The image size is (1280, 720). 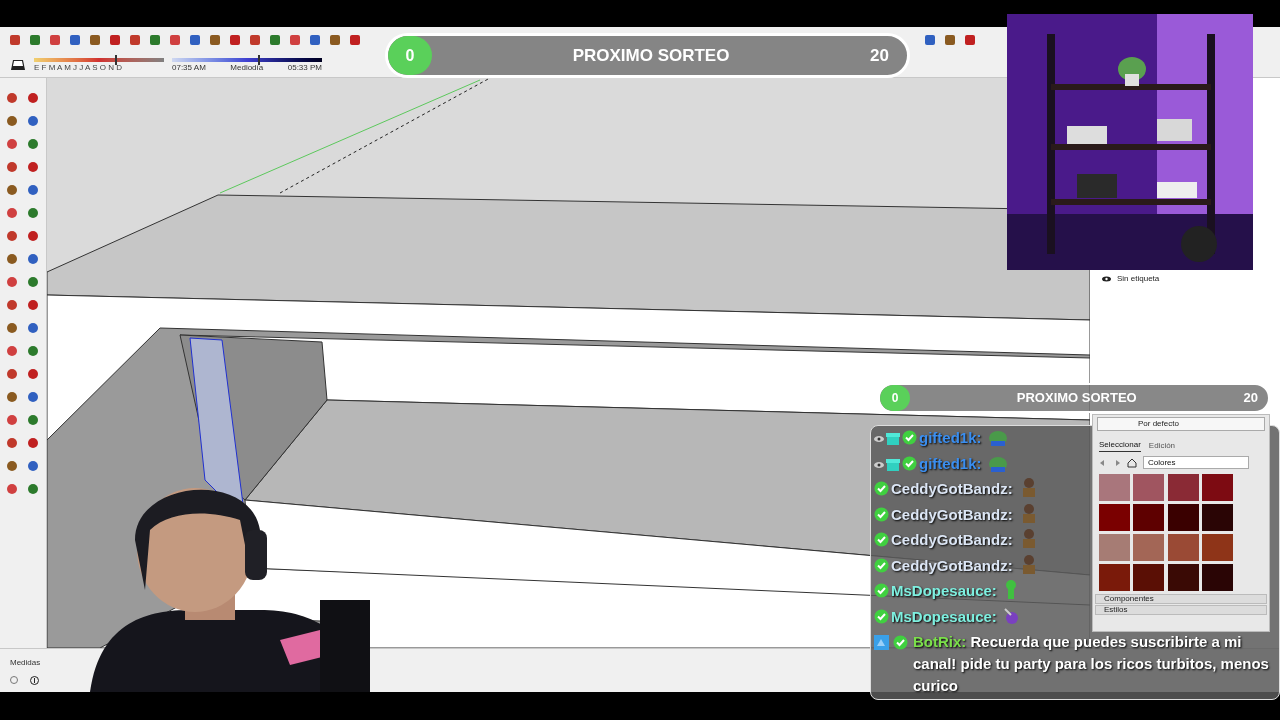 I want to click on eye-icon, so click(x=1106, y=279).